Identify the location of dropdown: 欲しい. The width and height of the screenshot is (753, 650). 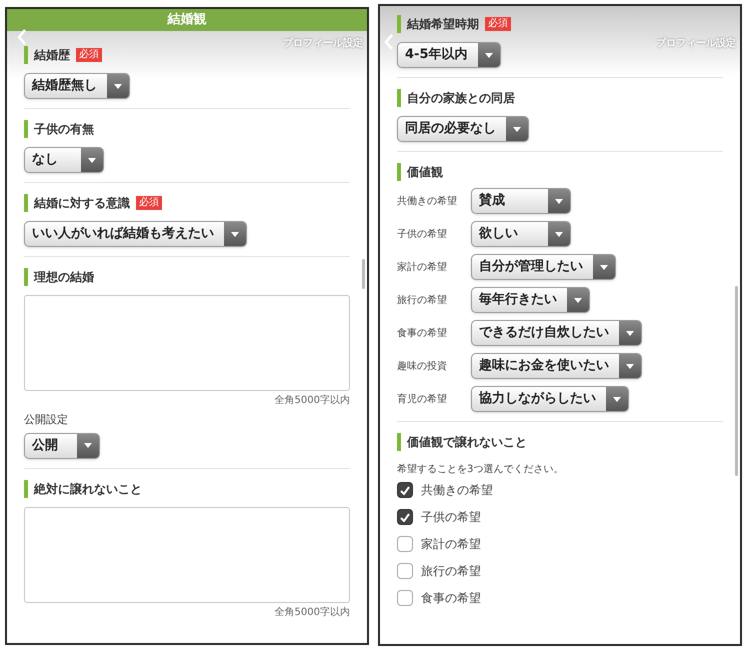
(521, 234).